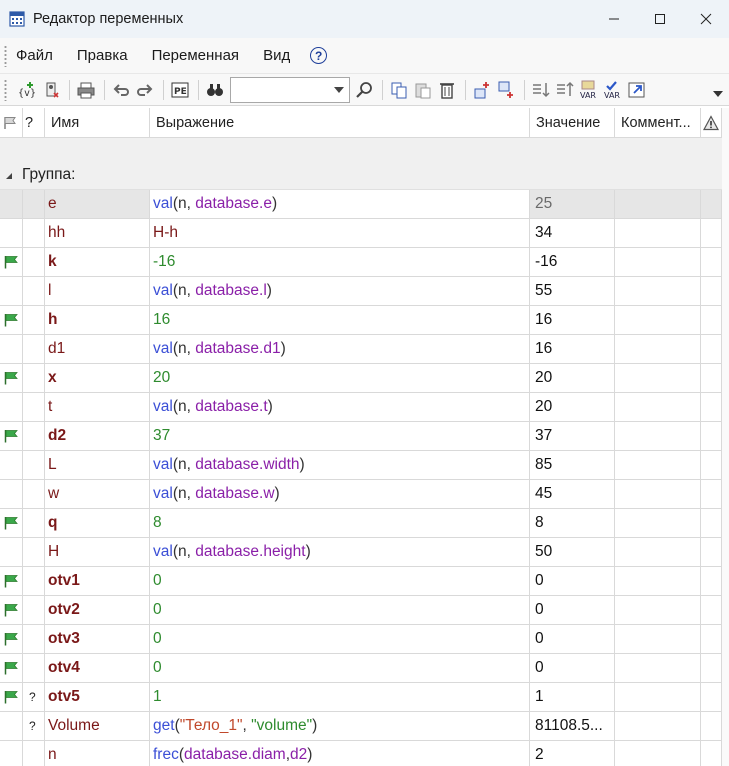  I want to click on find-icon, so click(215, 90).